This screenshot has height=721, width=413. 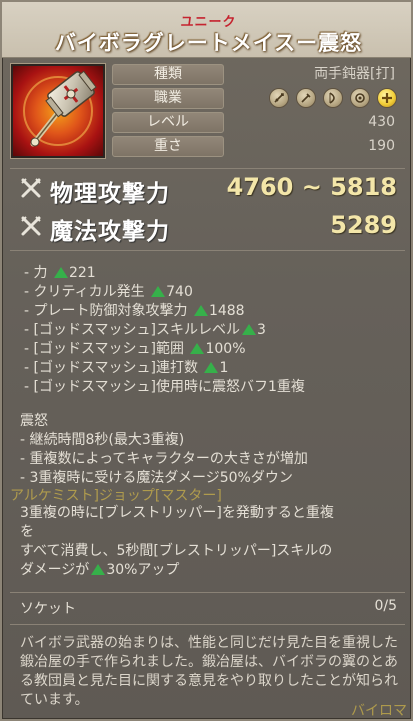 What do you see at coordinates (354, 74) in the screenshot?
I see `type-value: 両手鈍器[打]` at bounding box center [354, 74].